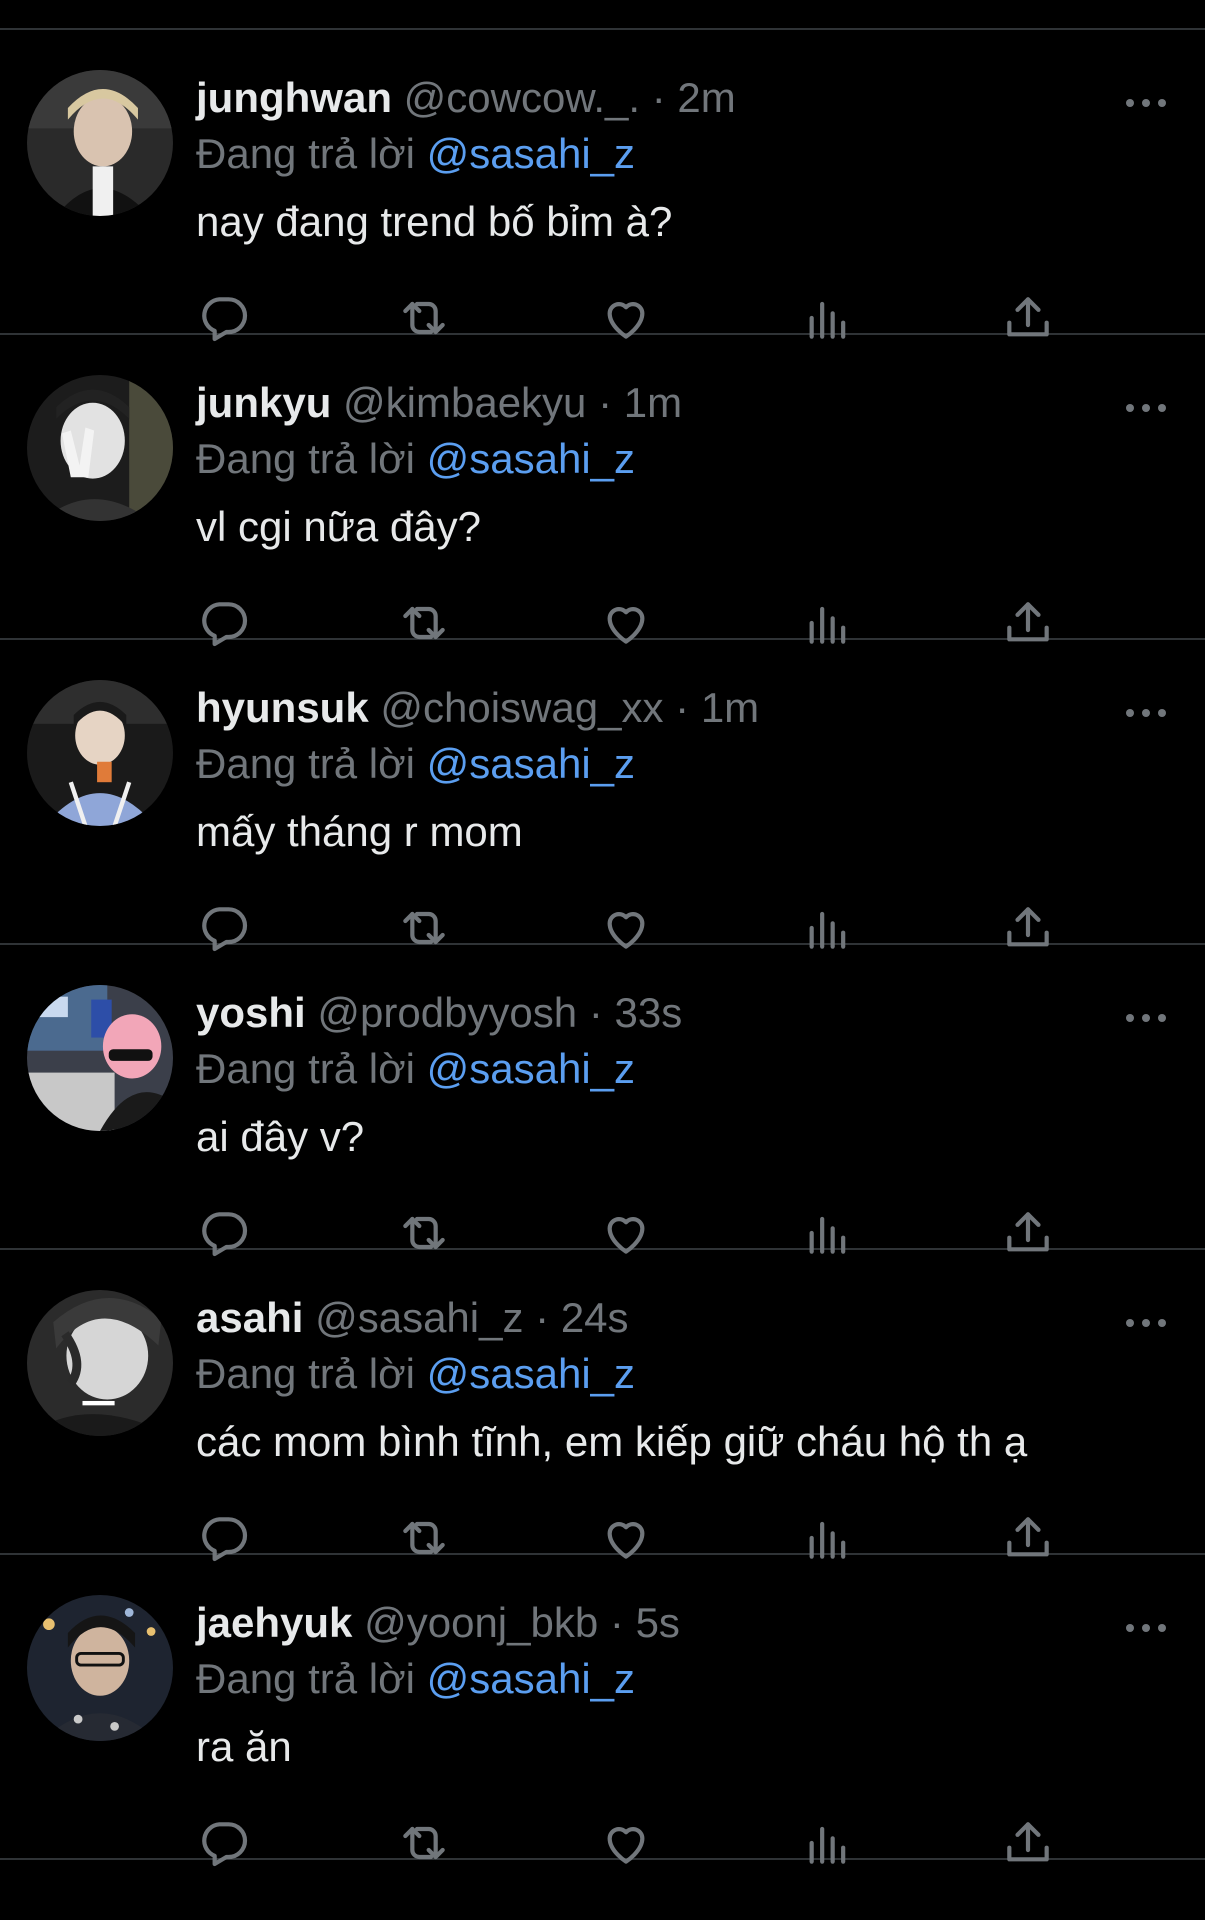 The image size is (1205, 1920). I want to click on tweet-header: junghwan @cowcow._. · 2m, so click(466, 98).